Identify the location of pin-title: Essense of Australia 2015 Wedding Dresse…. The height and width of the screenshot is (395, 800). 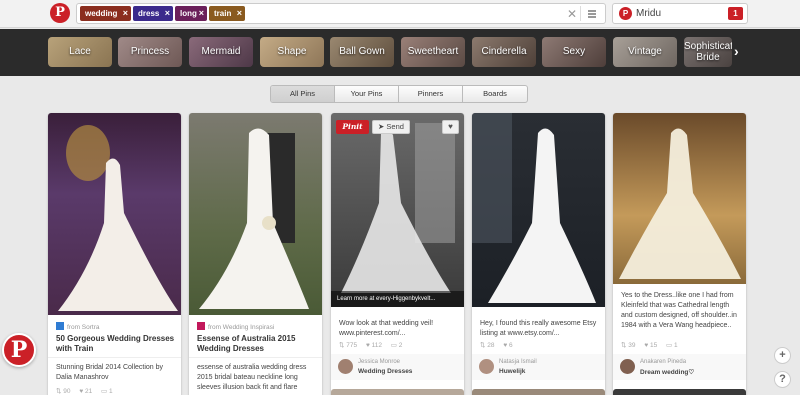
(257, 344).